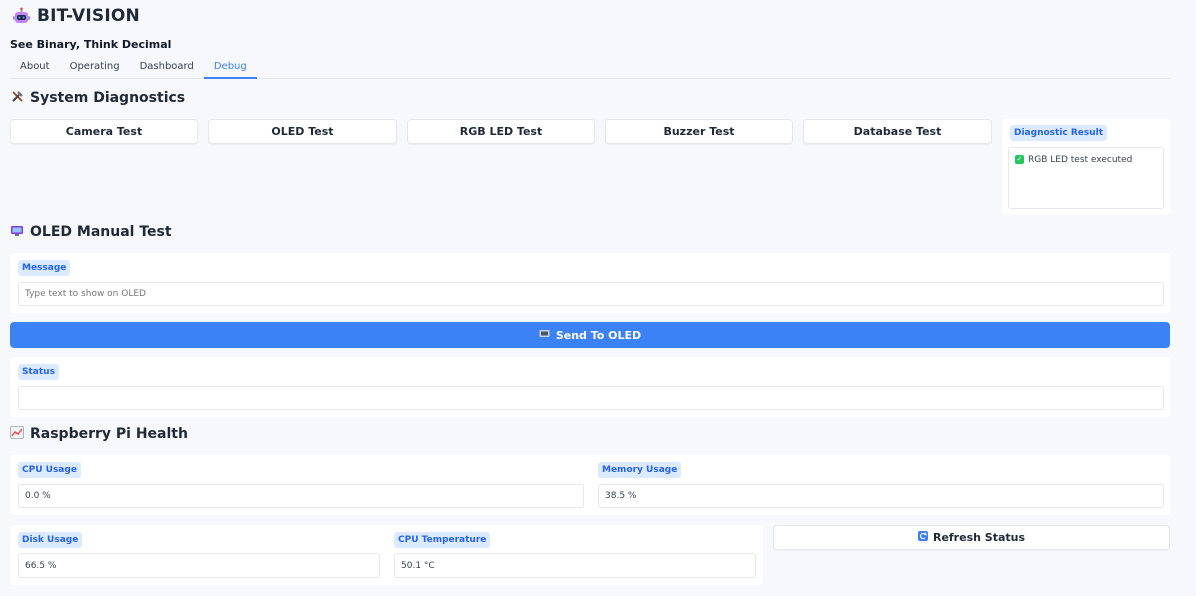  What do you see at coordinates (979, 537) in the screenshot?
I see `refresh-status-label: Refresh Status` at bounding box center [979, 537].